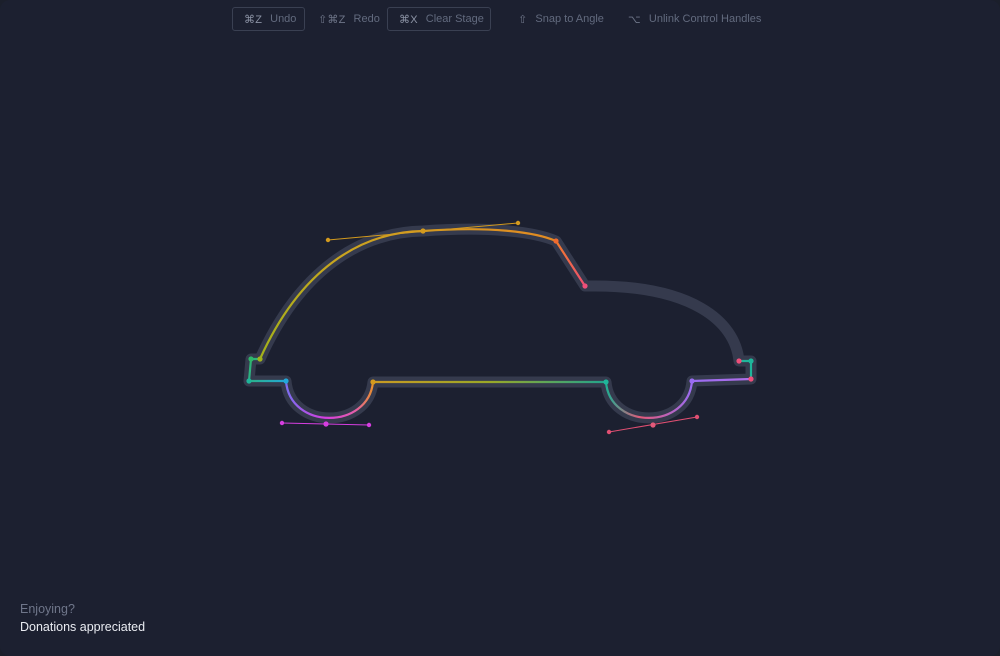 The height and width of the screenshot is (656, 1000). What do you see at coordinates (47, 609) in the screenshot?
I see `enjoying-text: Enjoying?` at bounding box center [47, 609].